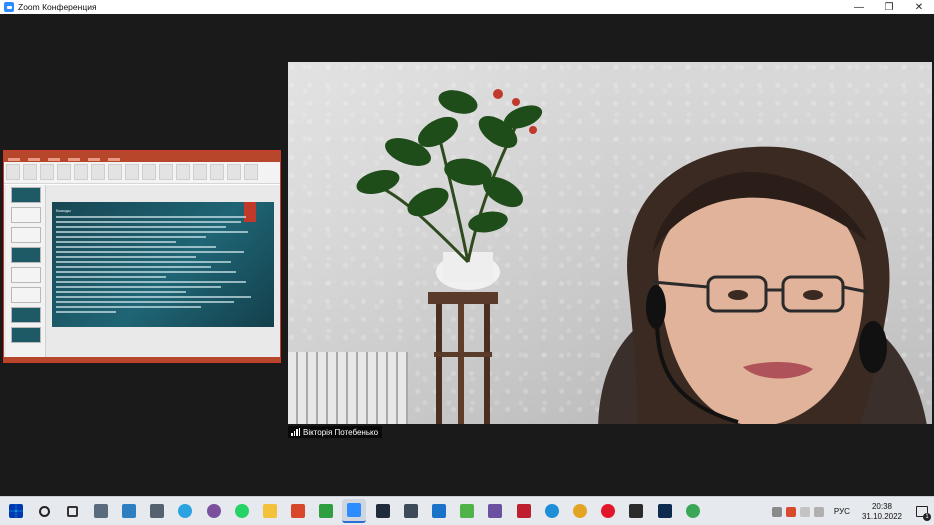 This screenshot has width=934, height=525. Describe the element at coordinates (842, 511) in the screenshot. I see `language-indicator: РУС` at that location.